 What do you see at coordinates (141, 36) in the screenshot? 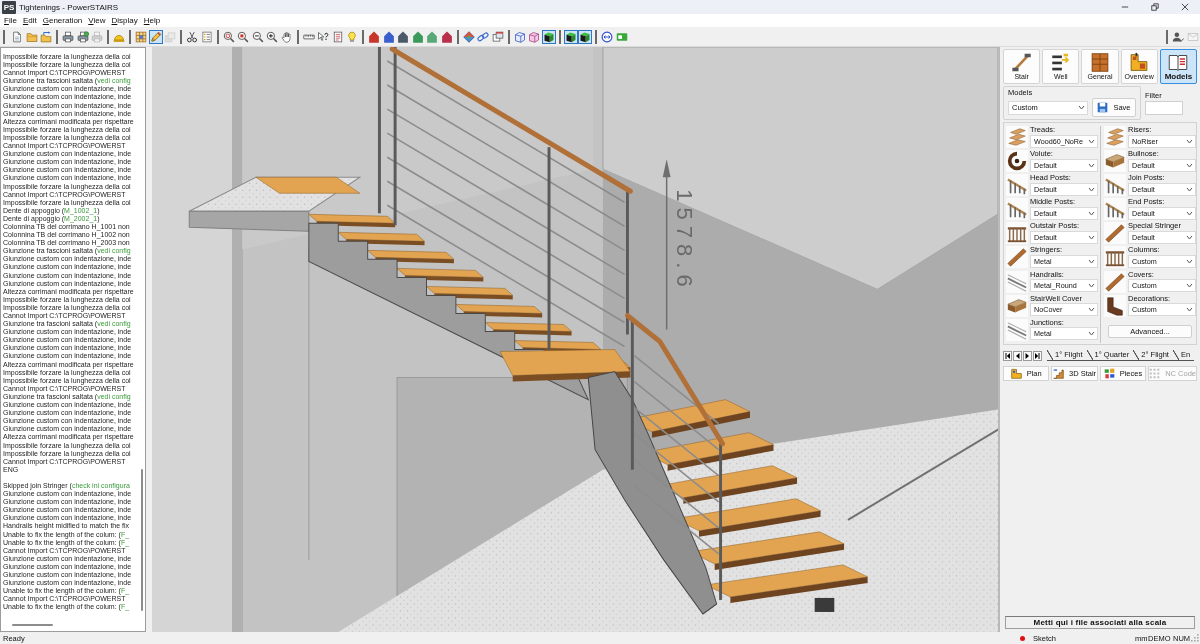
I see `grid-icon` at bounding box center [141, 36].